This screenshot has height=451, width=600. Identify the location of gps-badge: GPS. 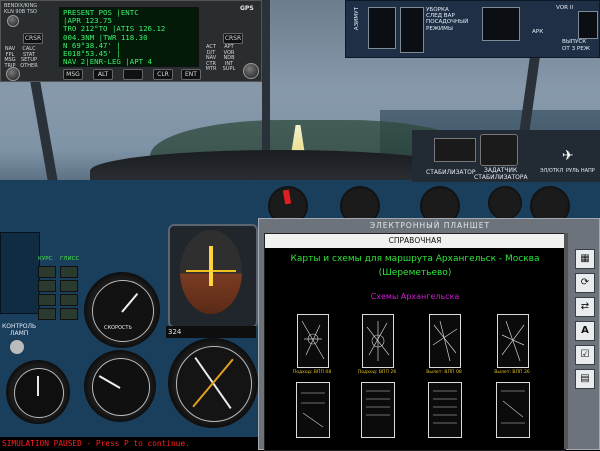
(247, 8).